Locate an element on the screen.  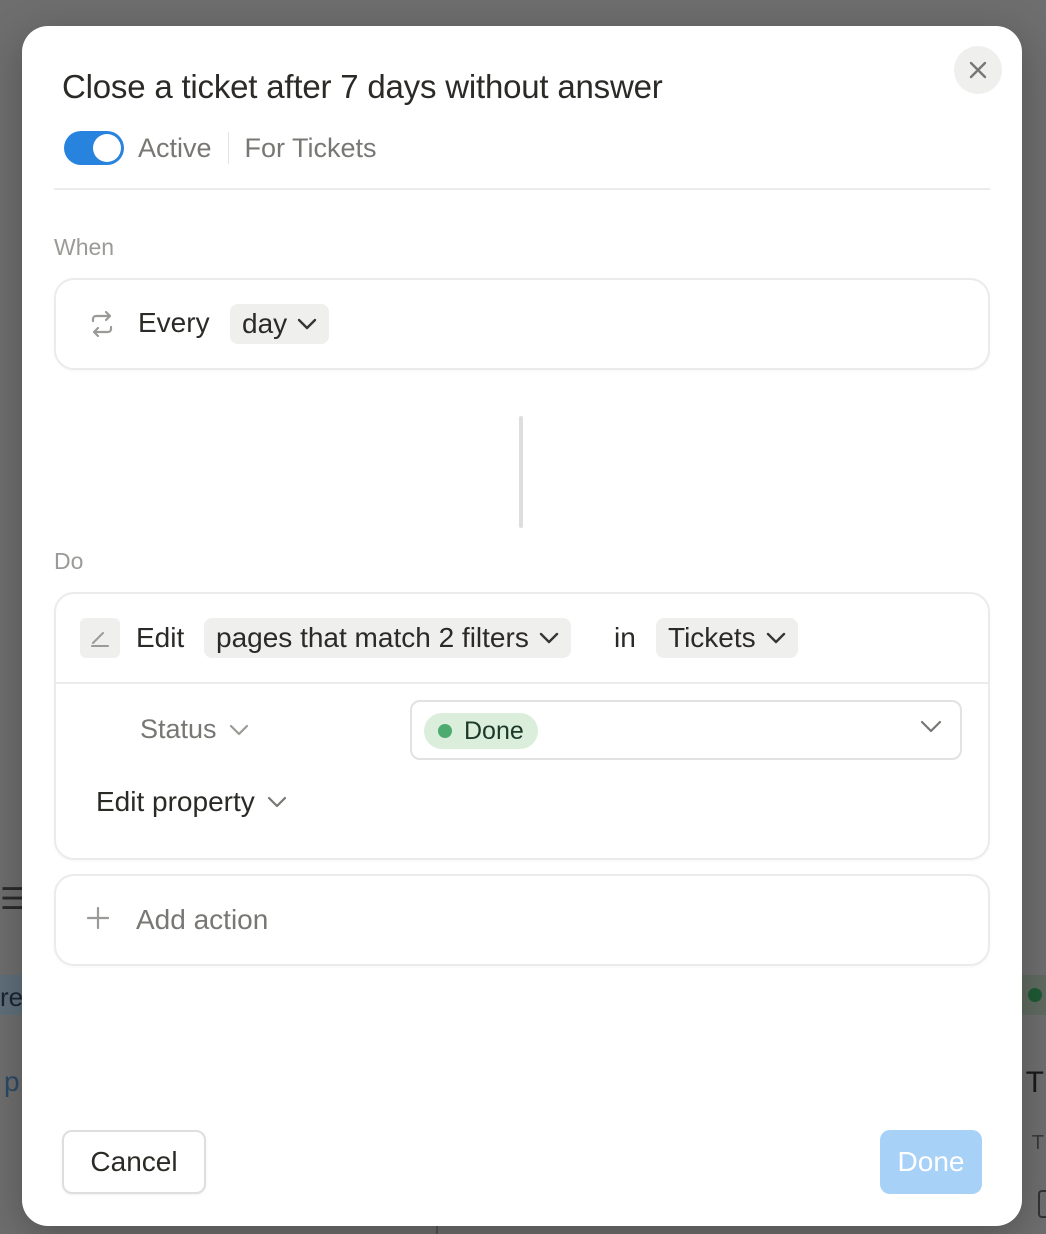
trigger-card: Every day is located at coordinates (522, 324).